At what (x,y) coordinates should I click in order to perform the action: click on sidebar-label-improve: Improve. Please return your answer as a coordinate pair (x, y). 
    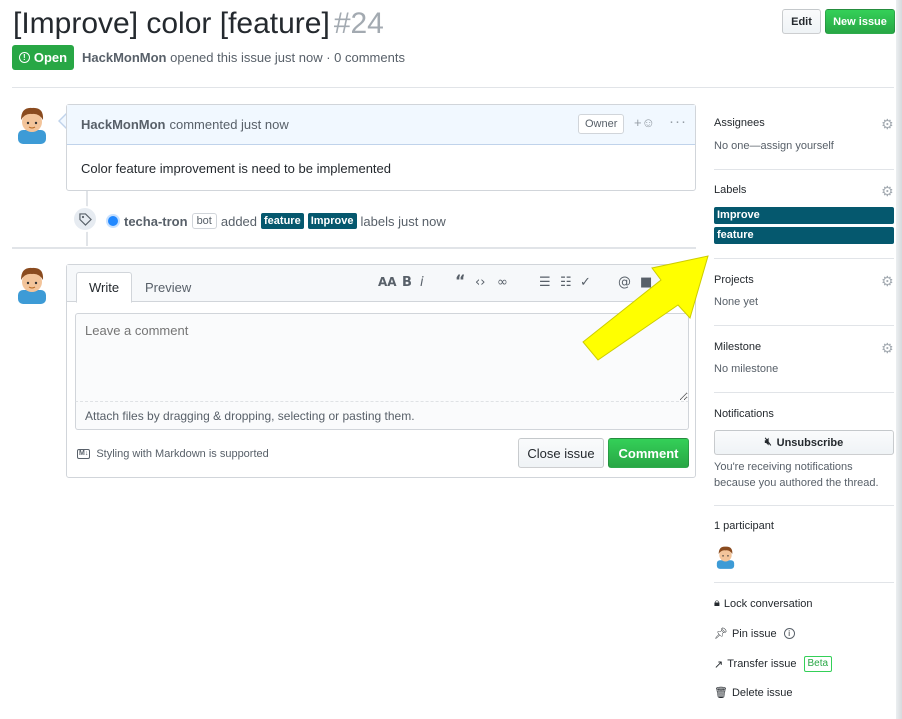
    Looking at the image, I should click on (804, 215).